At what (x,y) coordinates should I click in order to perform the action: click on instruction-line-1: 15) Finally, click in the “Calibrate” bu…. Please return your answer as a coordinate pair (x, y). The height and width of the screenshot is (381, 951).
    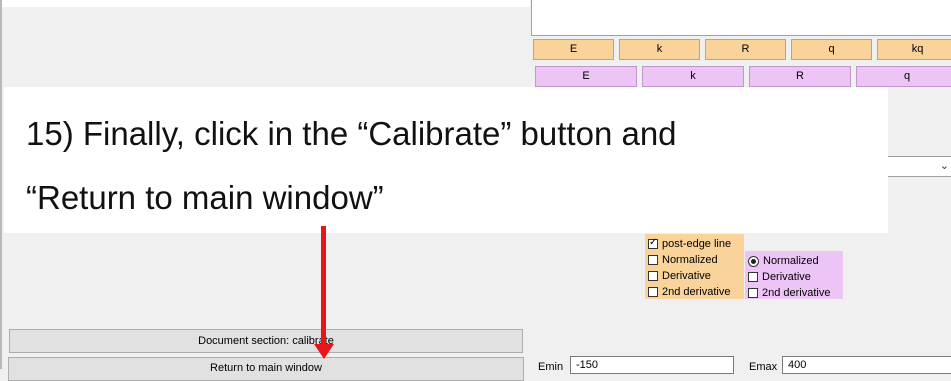
    Looking at the image, I should click on (351, 133).